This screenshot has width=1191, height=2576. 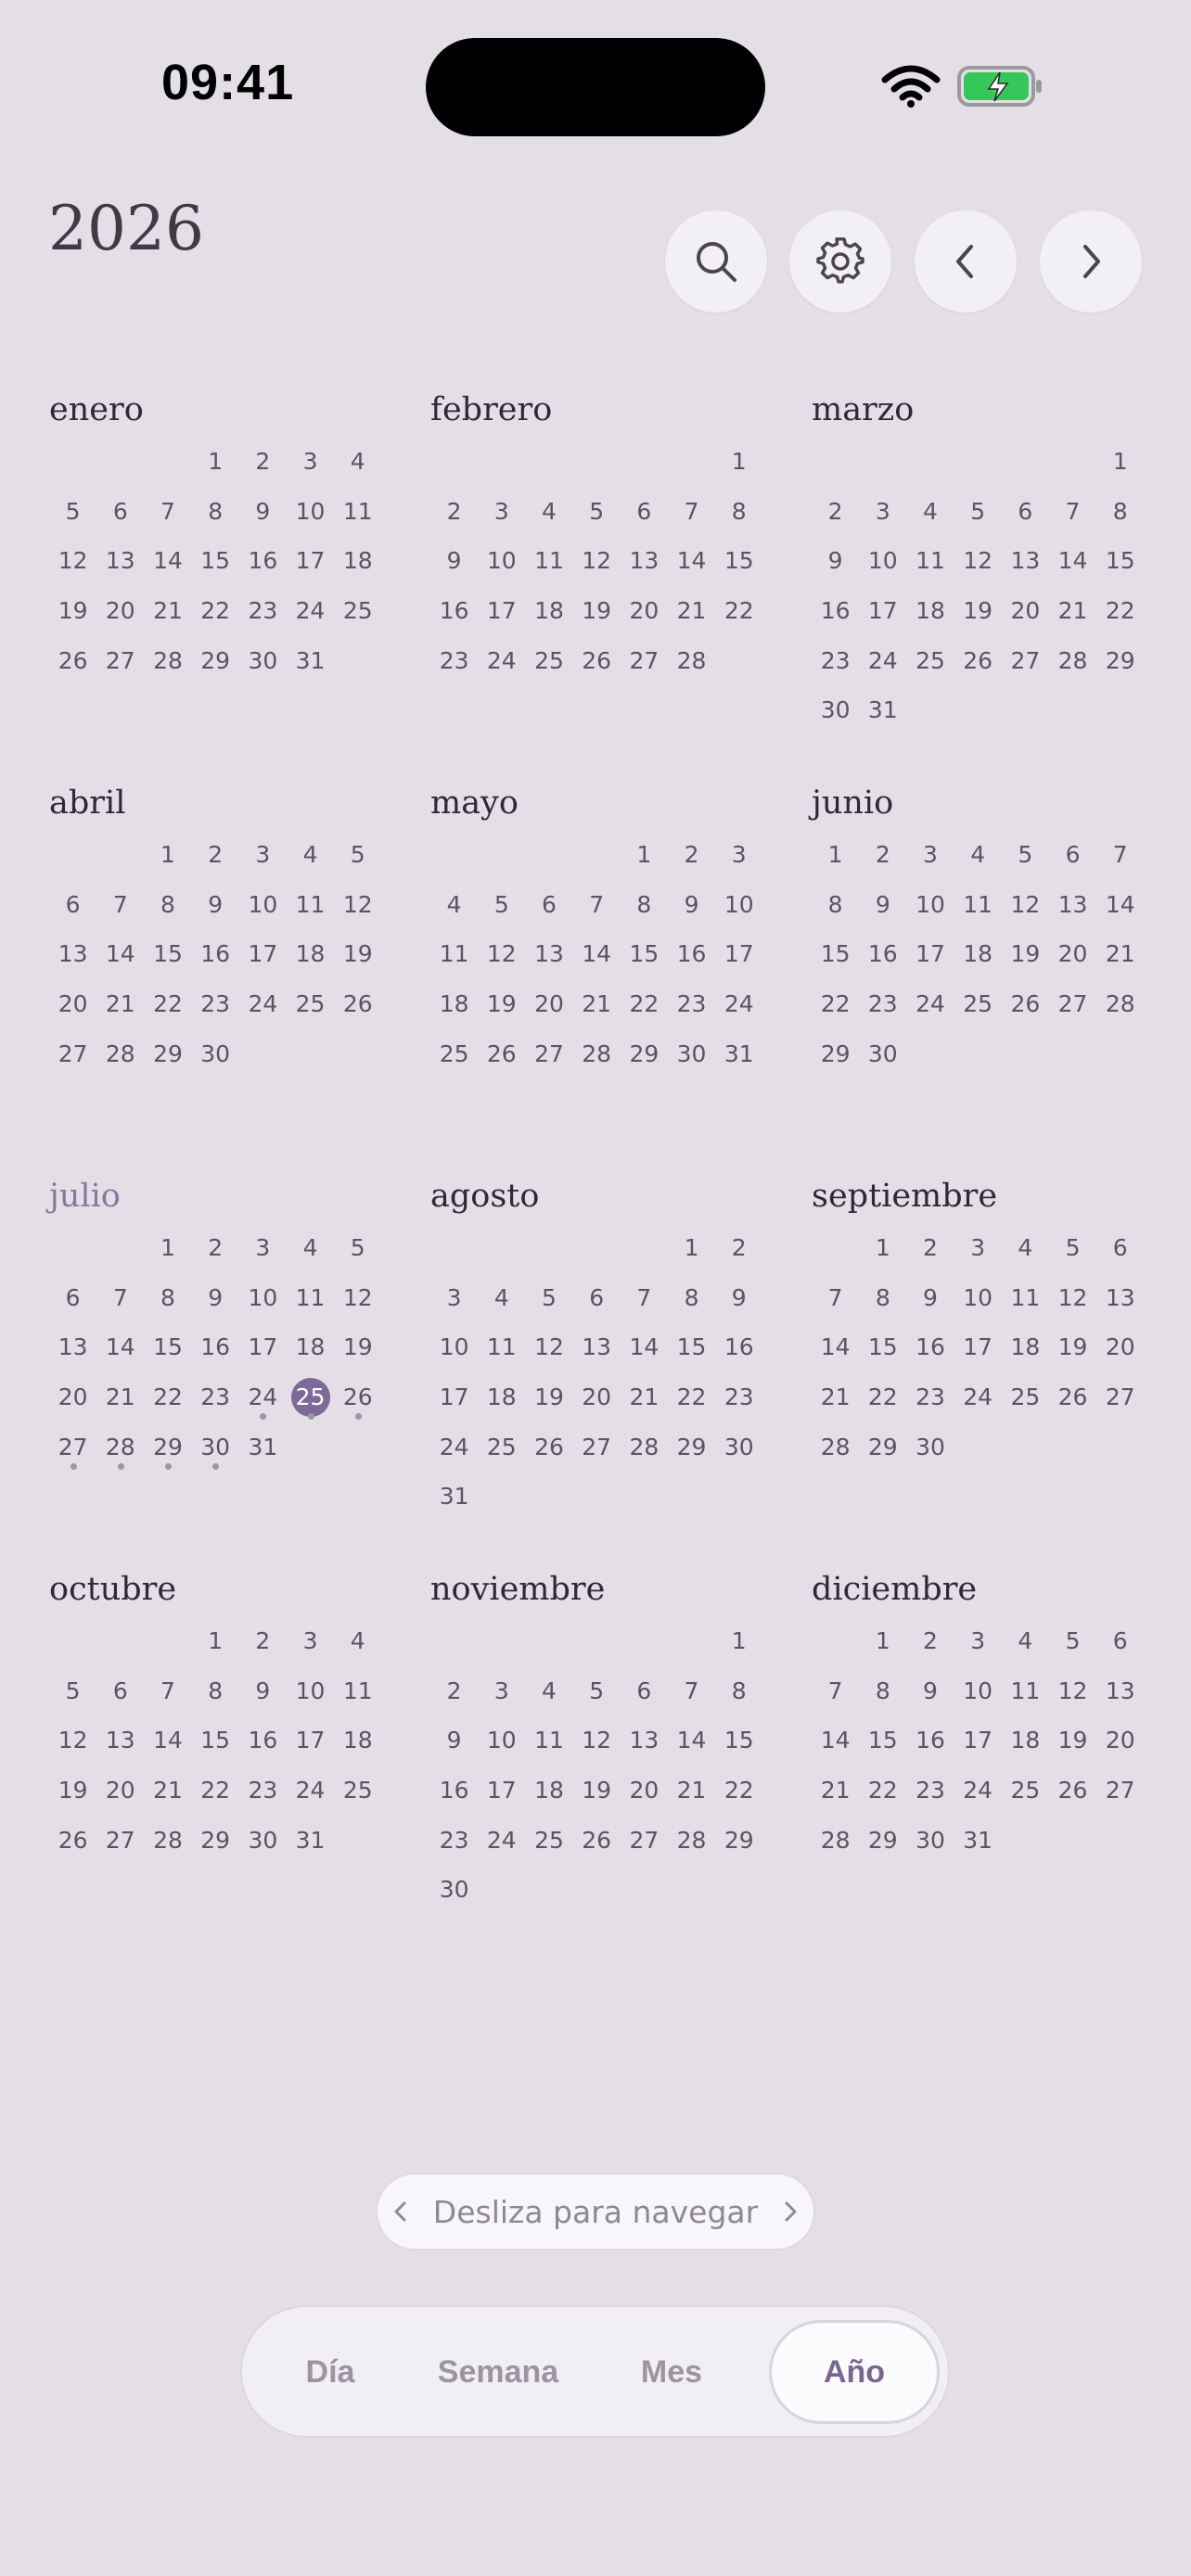 I want to click on tab-day: Día, so click(x=330, y=2372).